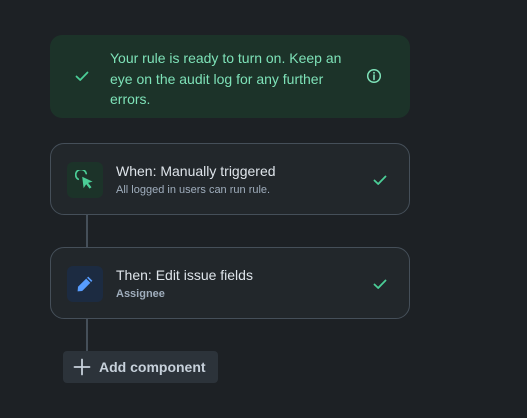 Image resolution: width=527 pixels, height=418 pixels. What do you see at coordinates (82, 367) in the screenshot?
I see `plus-icon` at bounding box center [82, 367].